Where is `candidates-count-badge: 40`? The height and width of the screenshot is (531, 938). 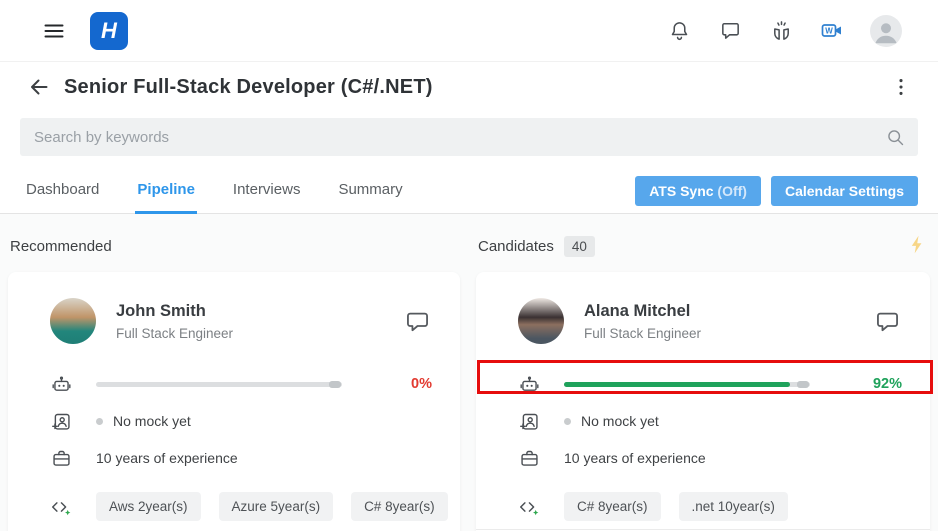 candidates-count-badge: 40 is located at coordinates (579, 246).